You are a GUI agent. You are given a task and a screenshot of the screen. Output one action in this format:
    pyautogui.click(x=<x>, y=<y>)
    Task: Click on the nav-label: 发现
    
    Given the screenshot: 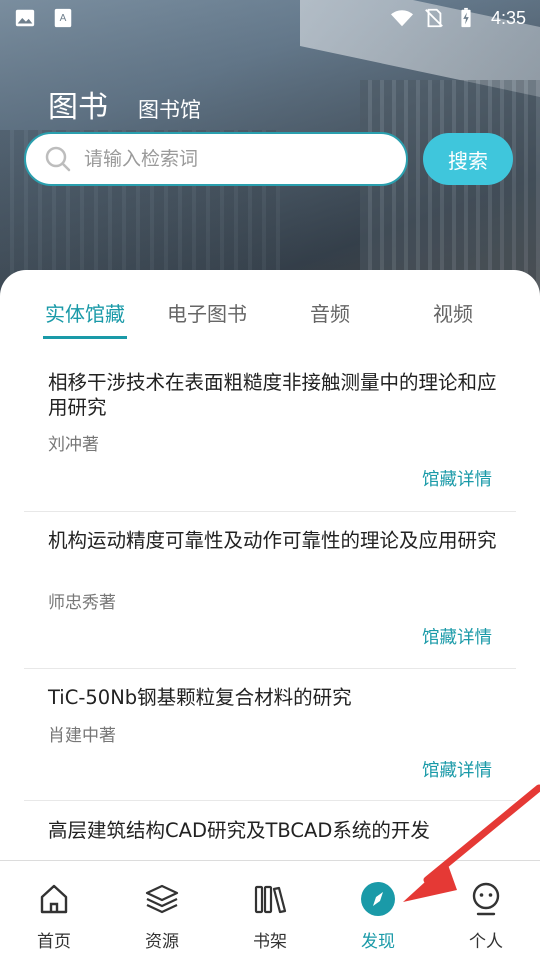 What is the action you would take?
    pyautogui.click(x=378, y=942)
    